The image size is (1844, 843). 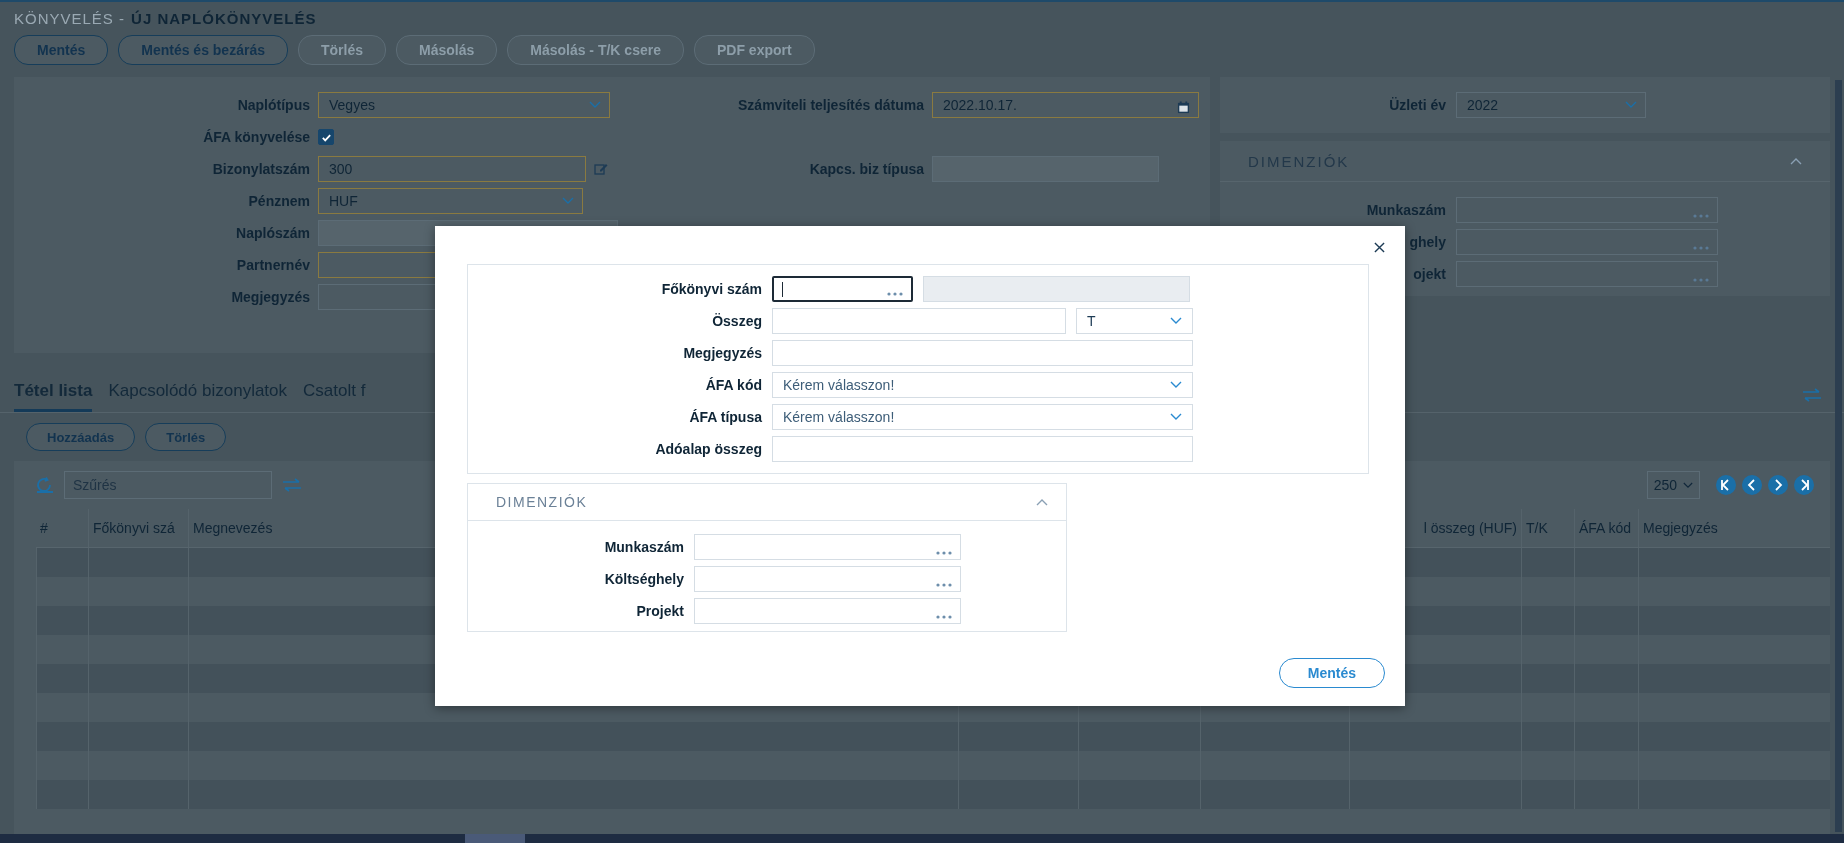 I want to click on column-header: Megnevezés, so click(x=233, y=528).